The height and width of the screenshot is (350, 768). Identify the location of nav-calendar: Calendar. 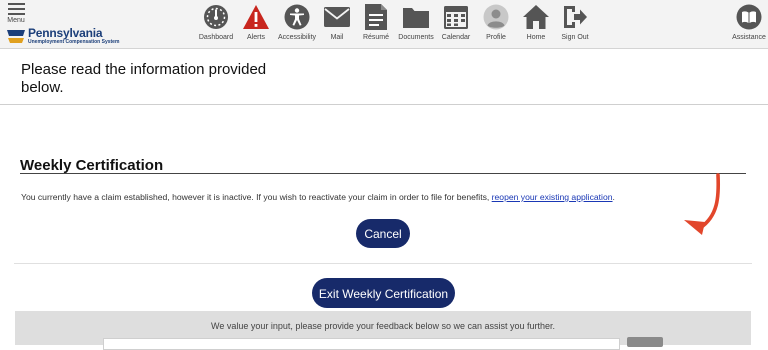
(456, 25).